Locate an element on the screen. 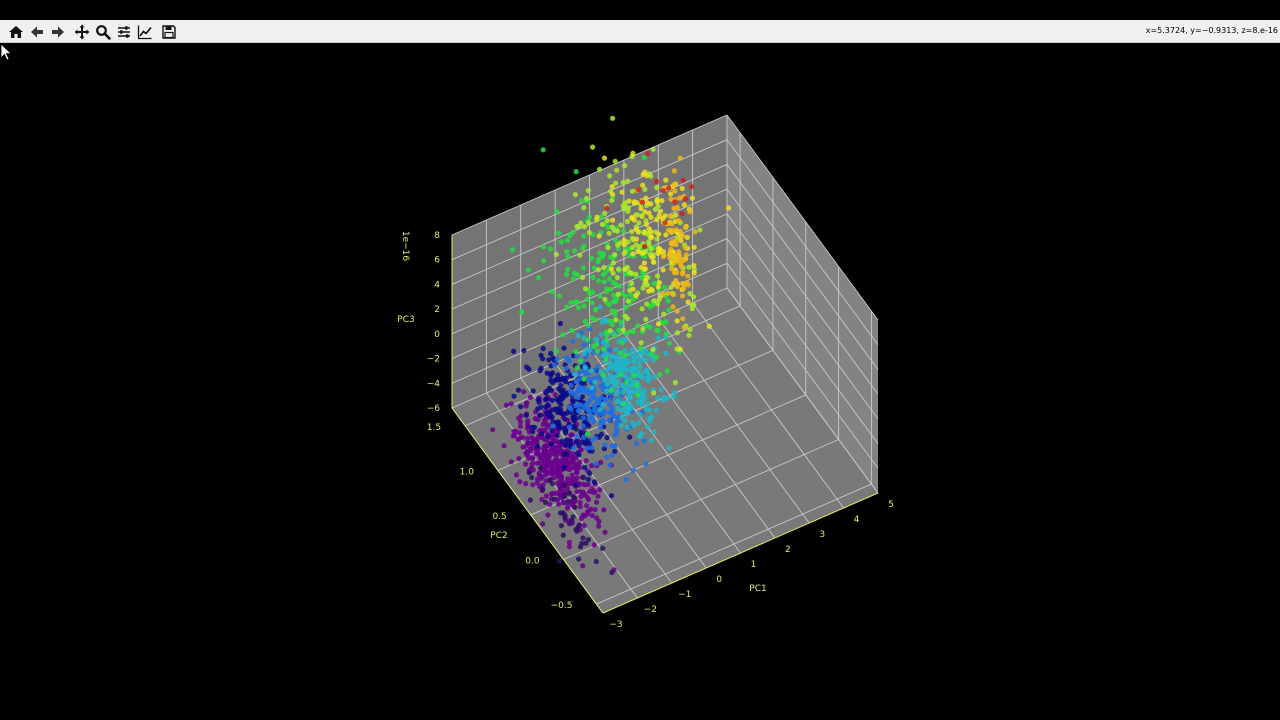  back-button is located at coordinates (37, 31).